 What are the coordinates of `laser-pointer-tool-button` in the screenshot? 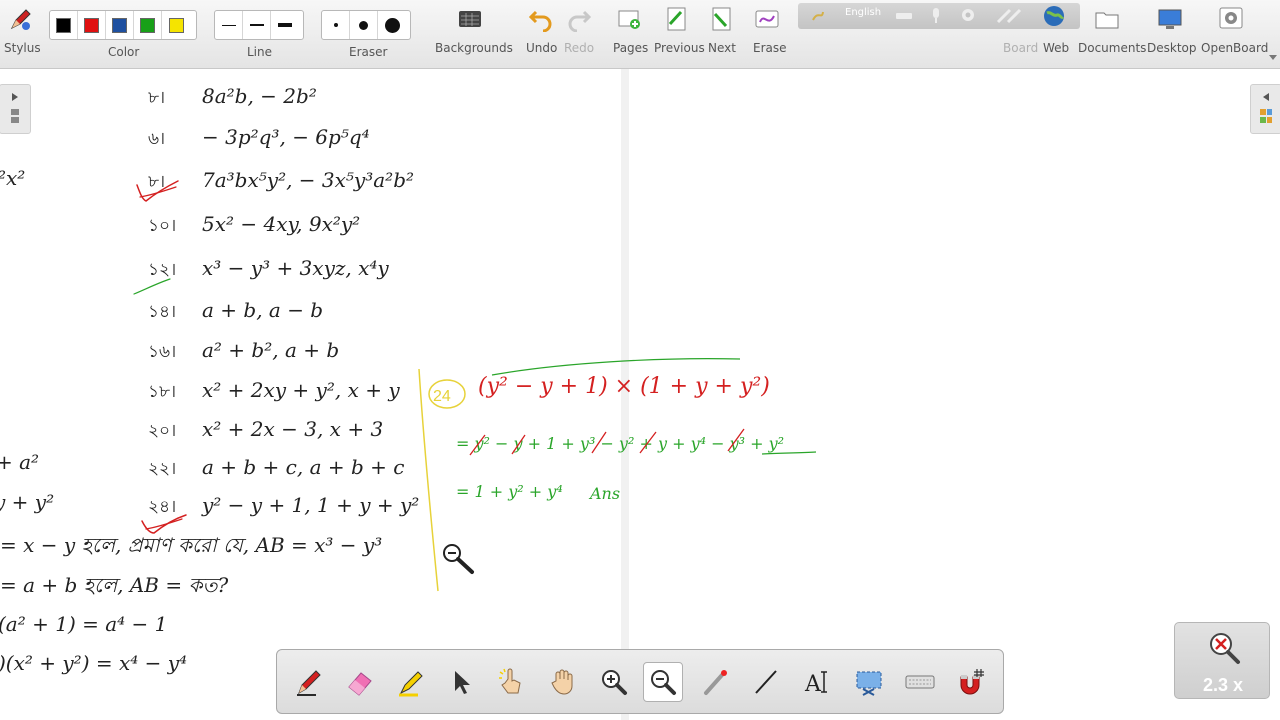 It's located at (715, 682).